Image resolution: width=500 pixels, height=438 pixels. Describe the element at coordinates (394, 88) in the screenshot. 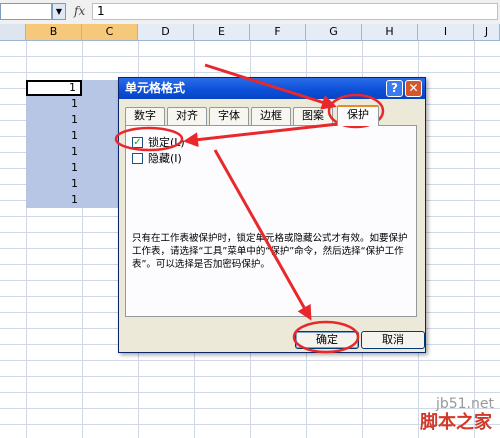

I see `help-icon: ?` at that location.